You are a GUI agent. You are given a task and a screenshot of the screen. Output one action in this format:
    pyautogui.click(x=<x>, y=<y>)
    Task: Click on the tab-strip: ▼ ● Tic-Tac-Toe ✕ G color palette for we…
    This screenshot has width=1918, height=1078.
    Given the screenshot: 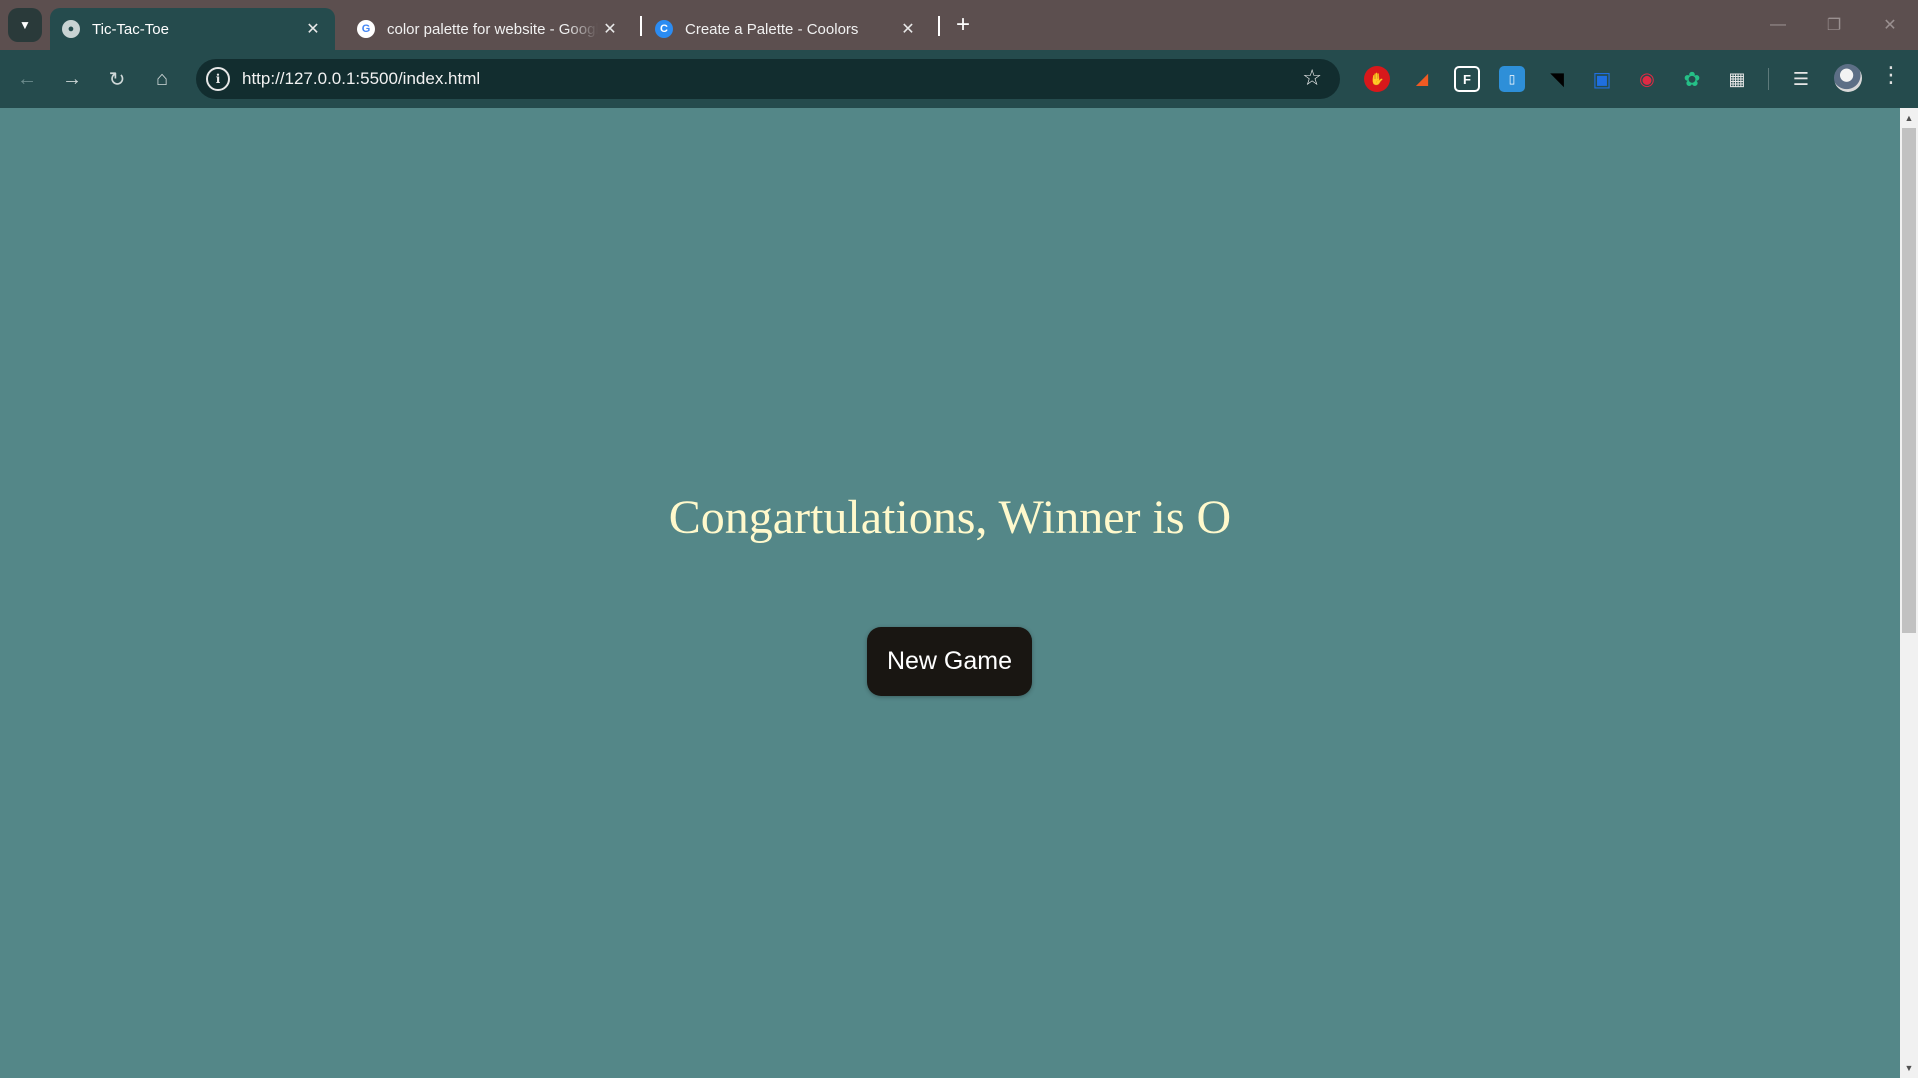 What is the action you would take?
    pyautogui.click(x=959, y=25)
    